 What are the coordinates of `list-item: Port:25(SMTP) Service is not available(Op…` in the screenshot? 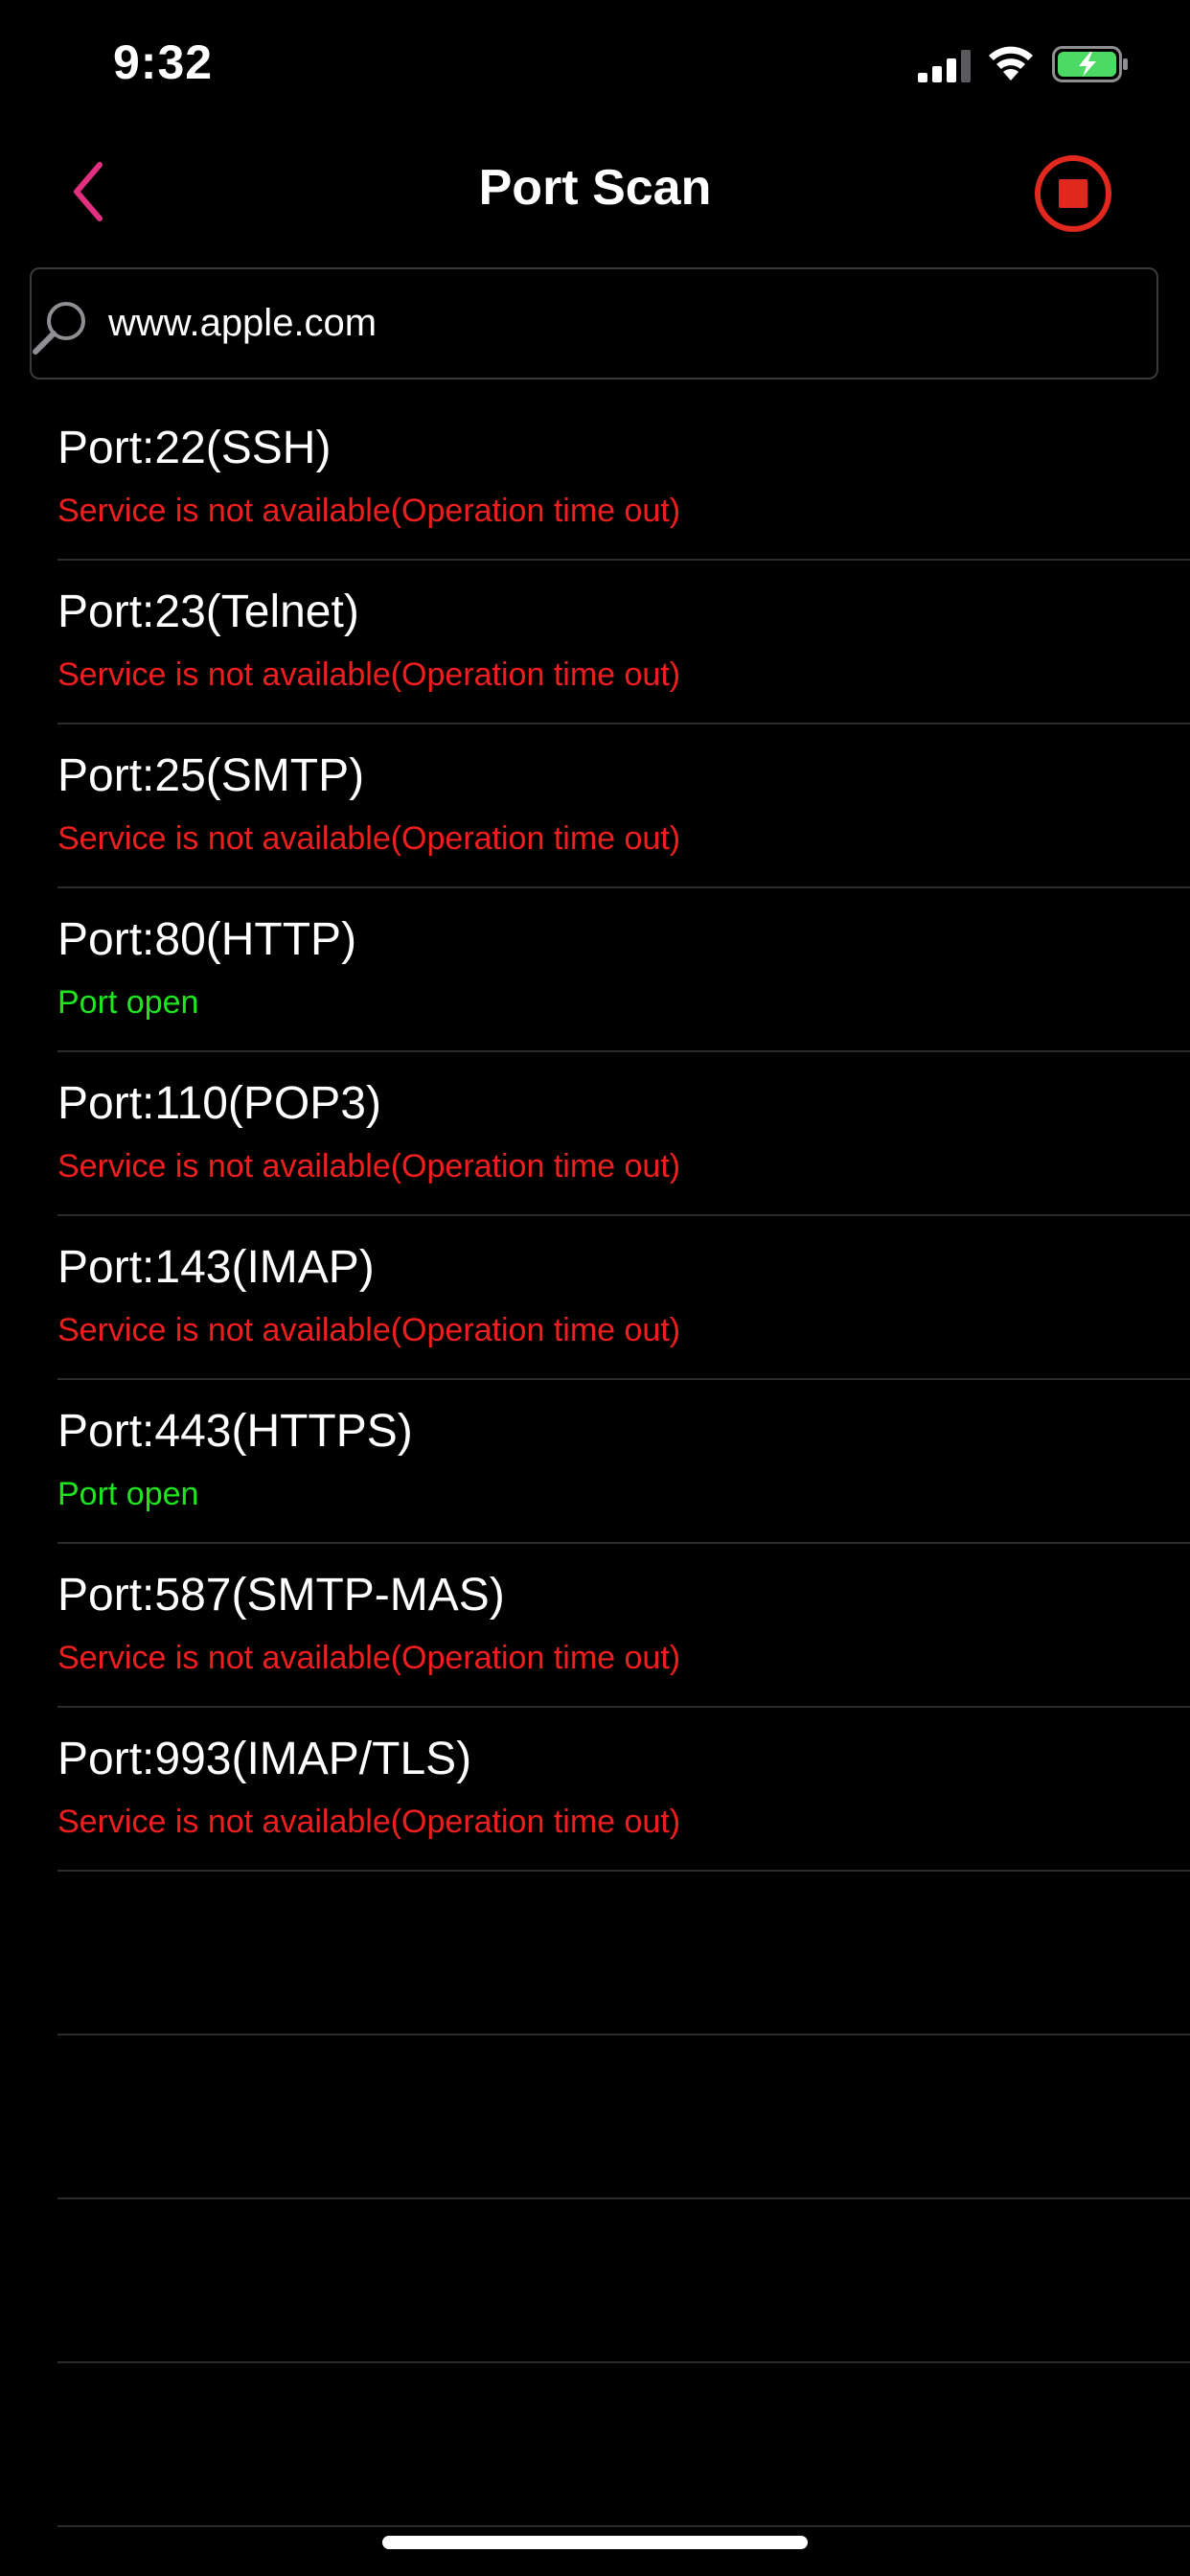 It's located at (595, 806).